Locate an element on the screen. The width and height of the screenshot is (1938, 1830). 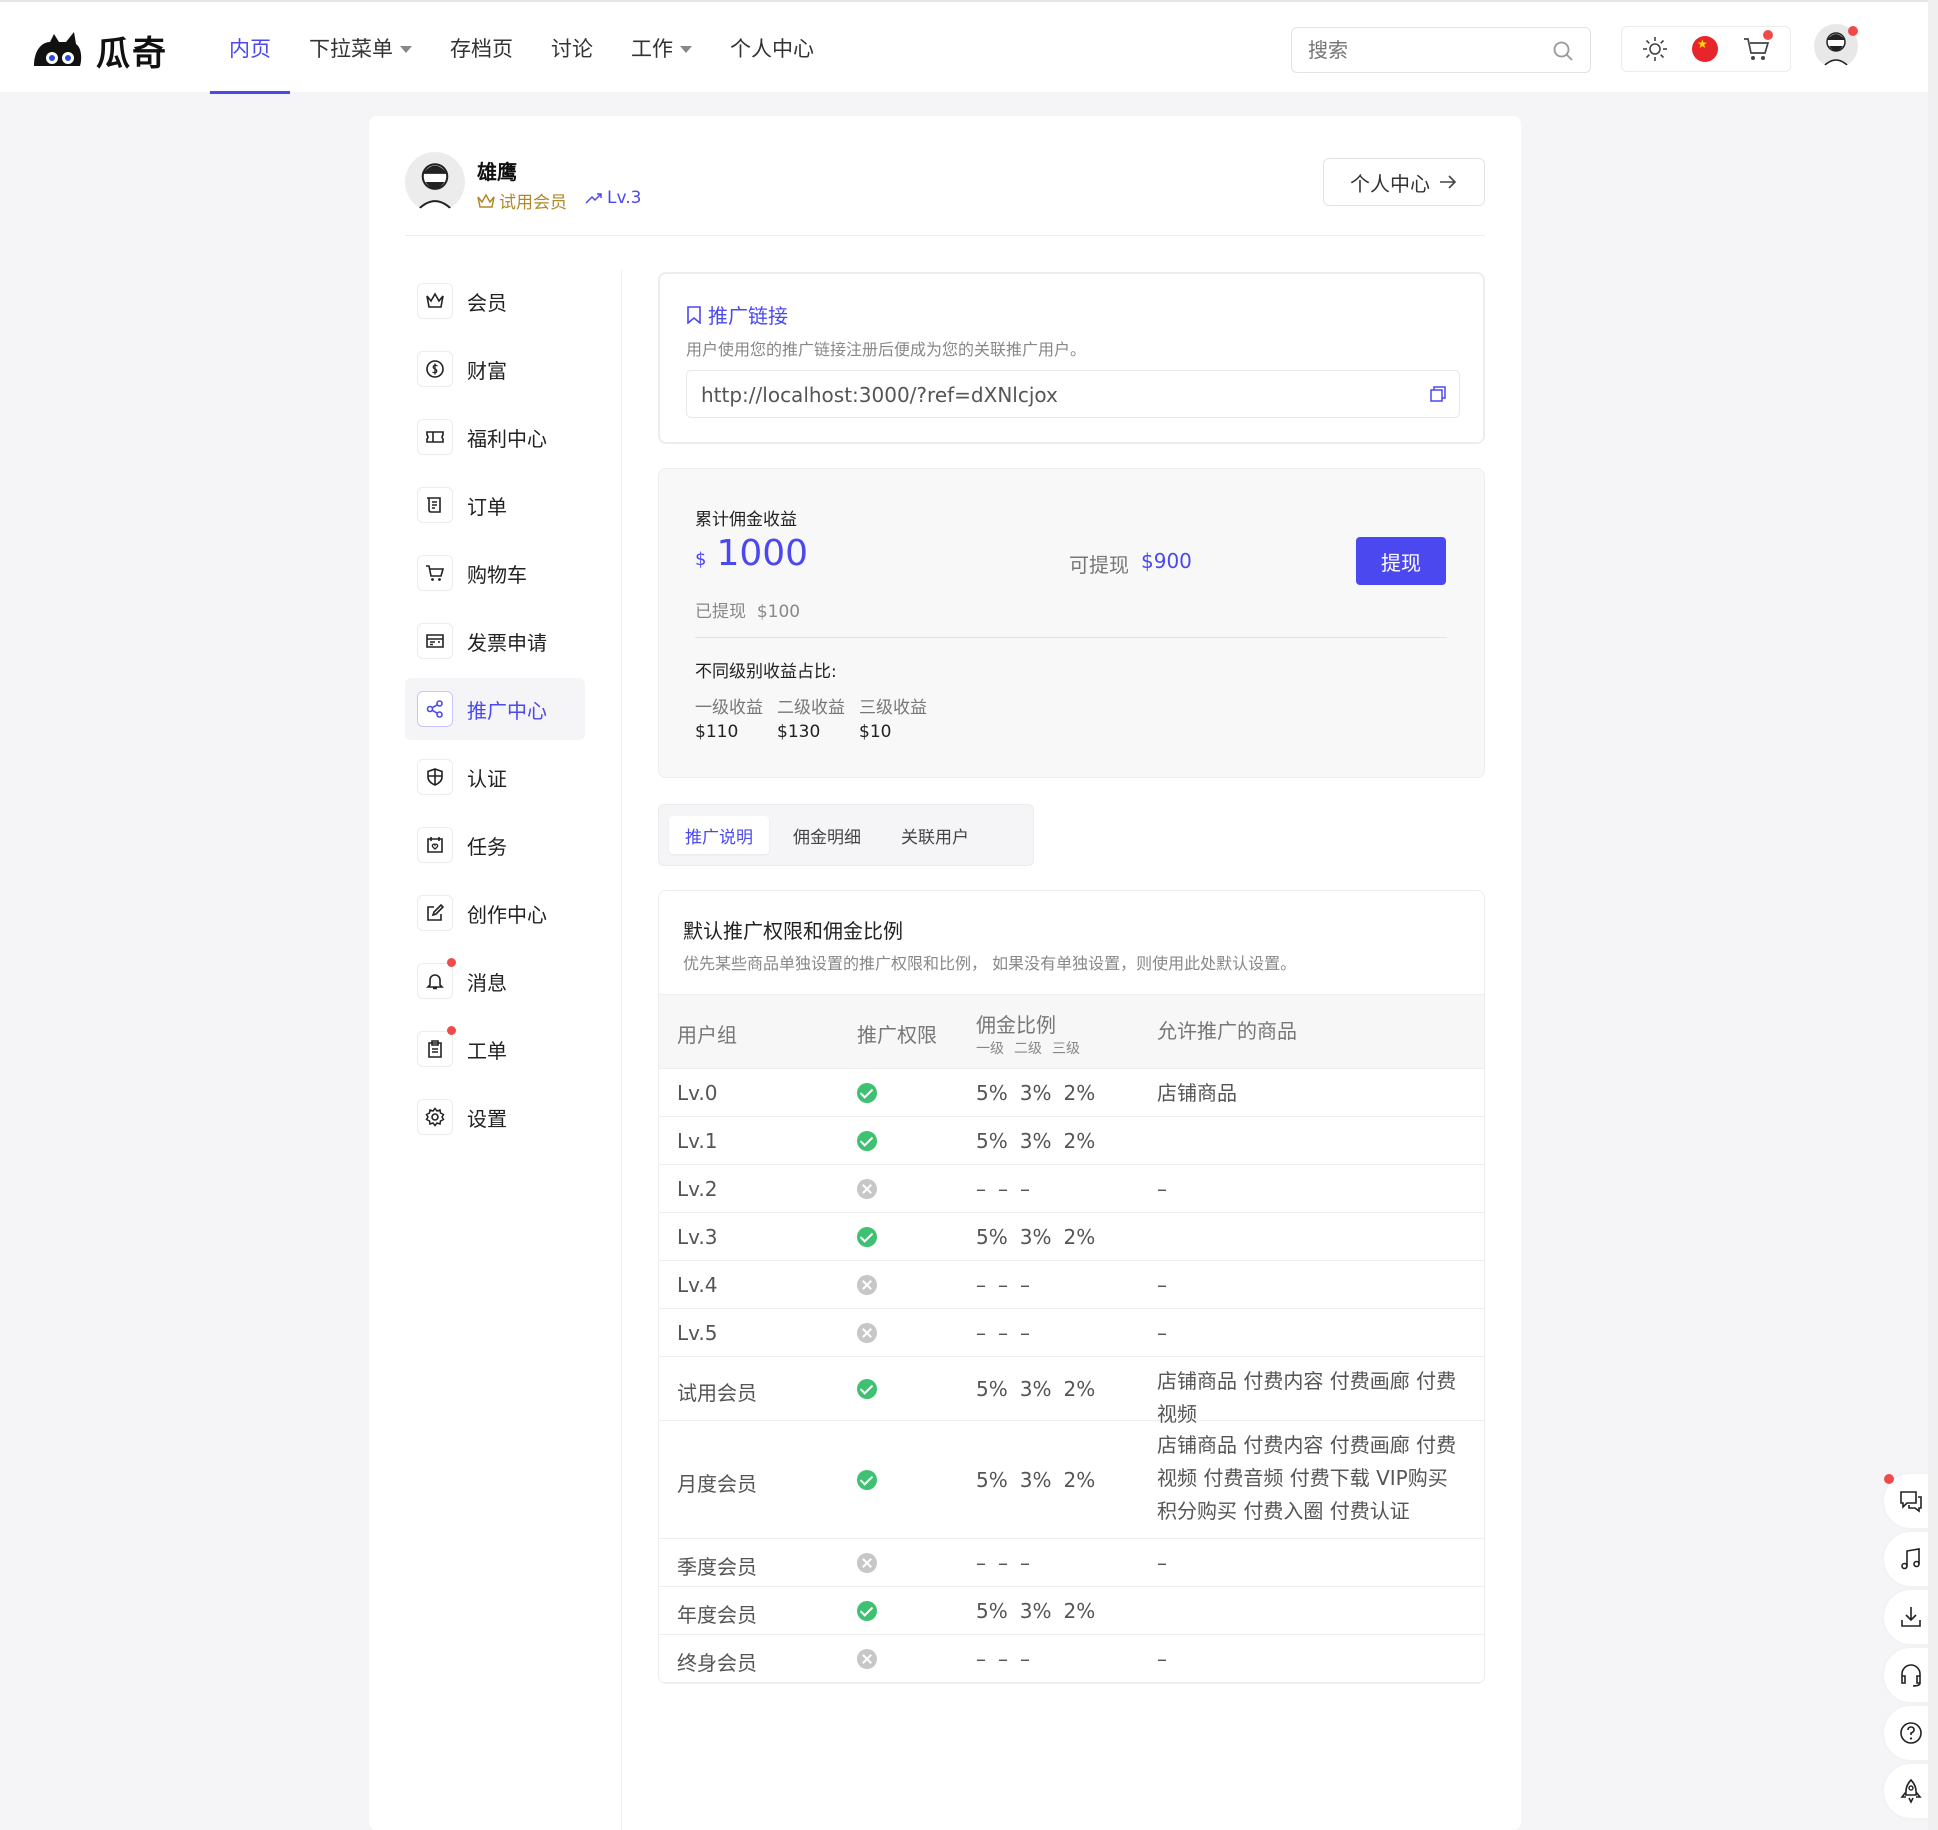
sidebar-item-7: 认证 is located at coordinates (495, 777).